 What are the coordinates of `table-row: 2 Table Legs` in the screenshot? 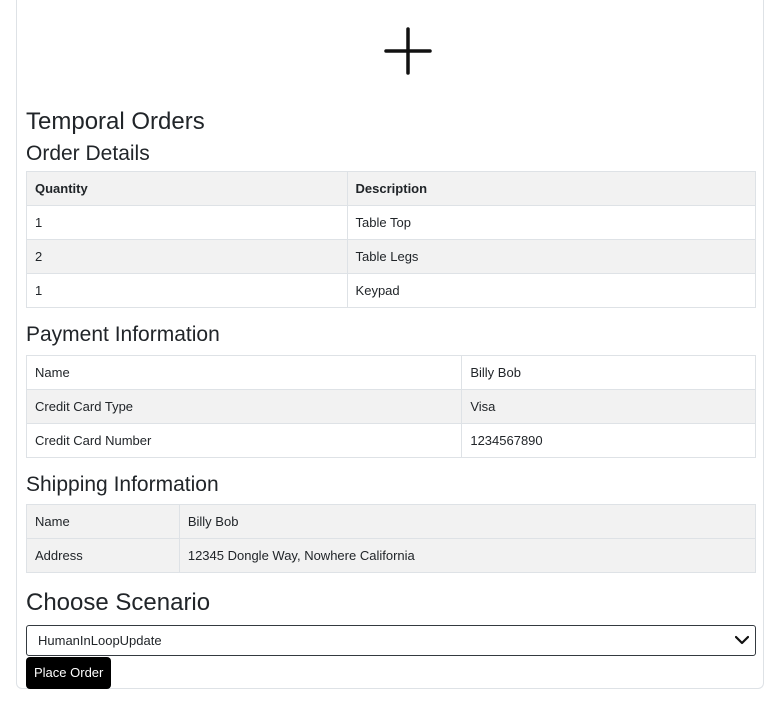 It's located at (391, 256).